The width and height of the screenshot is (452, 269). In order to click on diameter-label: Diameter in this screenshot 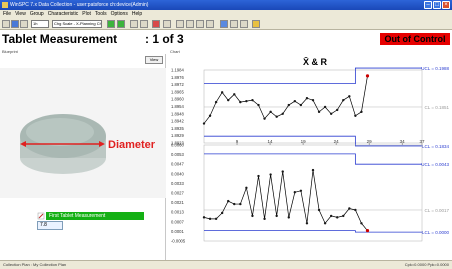, I will do `click(132, 145)`.